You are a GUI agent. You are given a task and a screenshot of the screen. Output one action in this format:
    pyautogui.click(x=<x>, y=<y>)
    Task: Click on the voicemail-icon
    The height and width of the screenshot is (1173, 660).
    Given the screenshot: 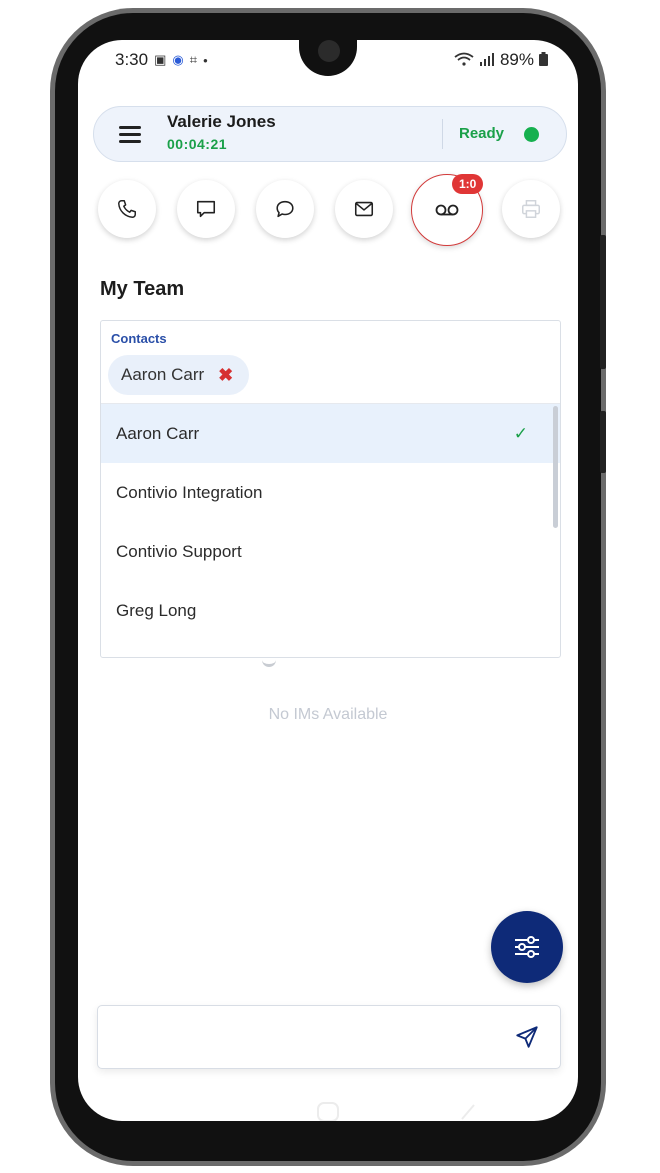 What is the action you would take?
    pyautogui.click(x=447, y=210)
    